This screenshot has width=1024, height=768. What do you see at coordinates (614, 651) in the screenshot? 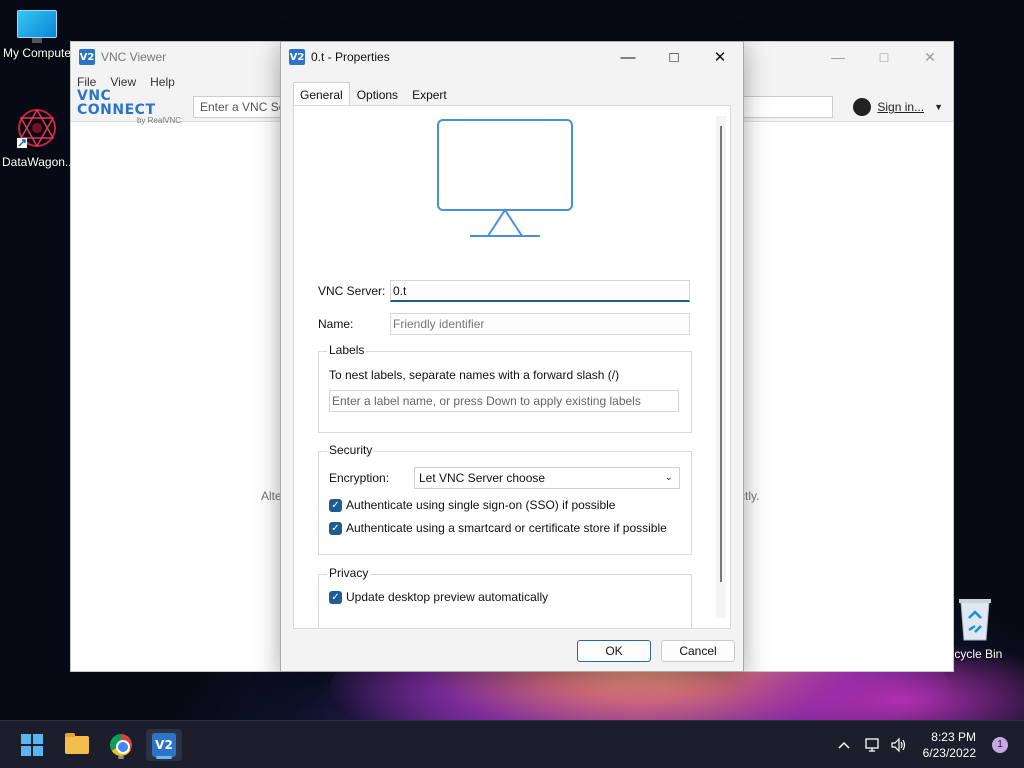
I see `ok-button: OK` at bounding box center [614, 651].